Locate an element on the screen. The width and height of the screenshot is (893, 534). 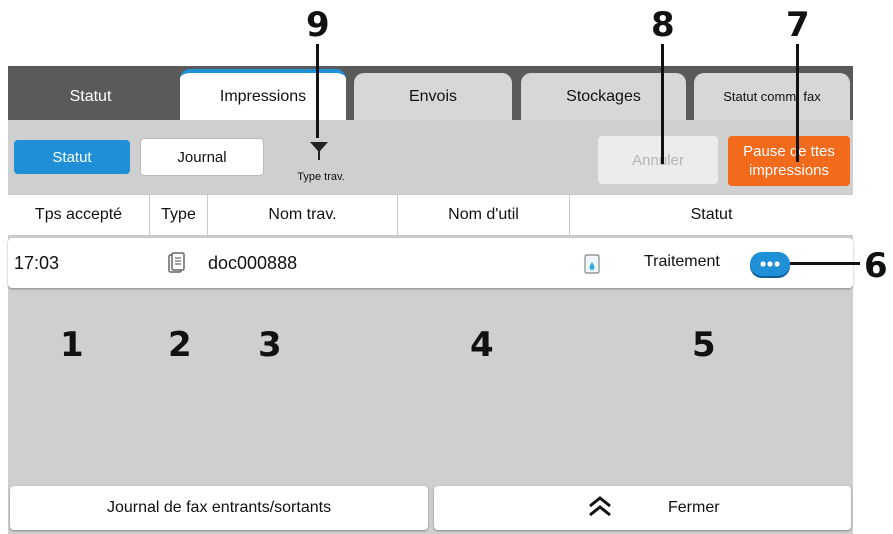
pause-all-prints-button: Pause de ttes impressions is located at coordinates (789, 161).